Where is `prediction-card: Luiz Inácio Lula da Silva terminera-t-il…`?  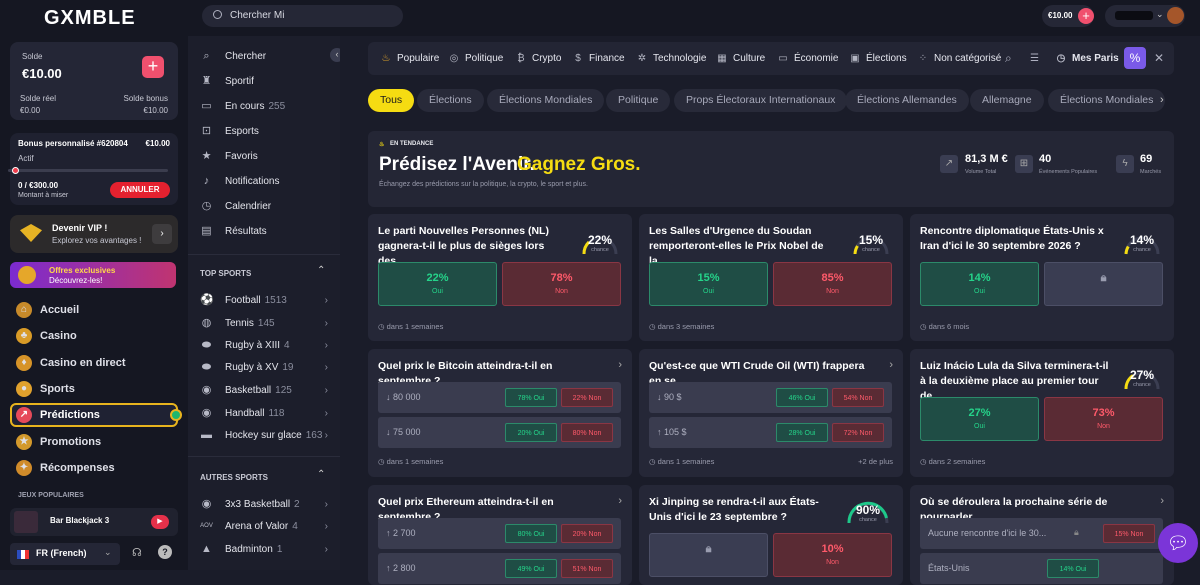
prediction-card: Luiz Inácio Lula da Silva terminera-t-il… is located at coordinates (1042, 413).